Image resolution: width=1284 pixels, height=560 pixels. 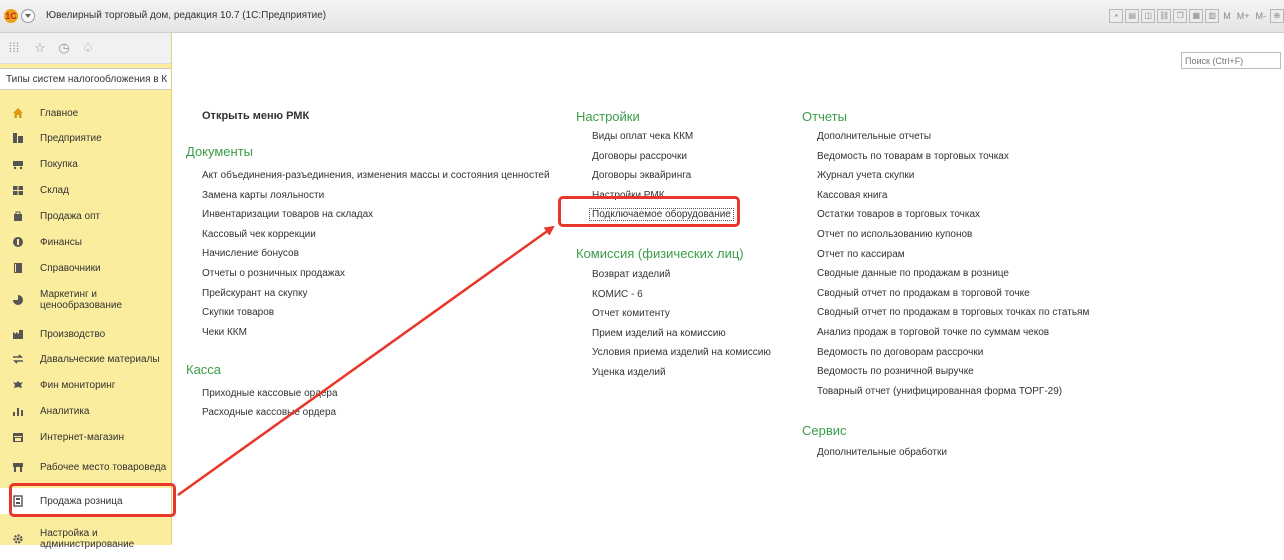 I want to click on home-icon, so click(x=18, y=113).